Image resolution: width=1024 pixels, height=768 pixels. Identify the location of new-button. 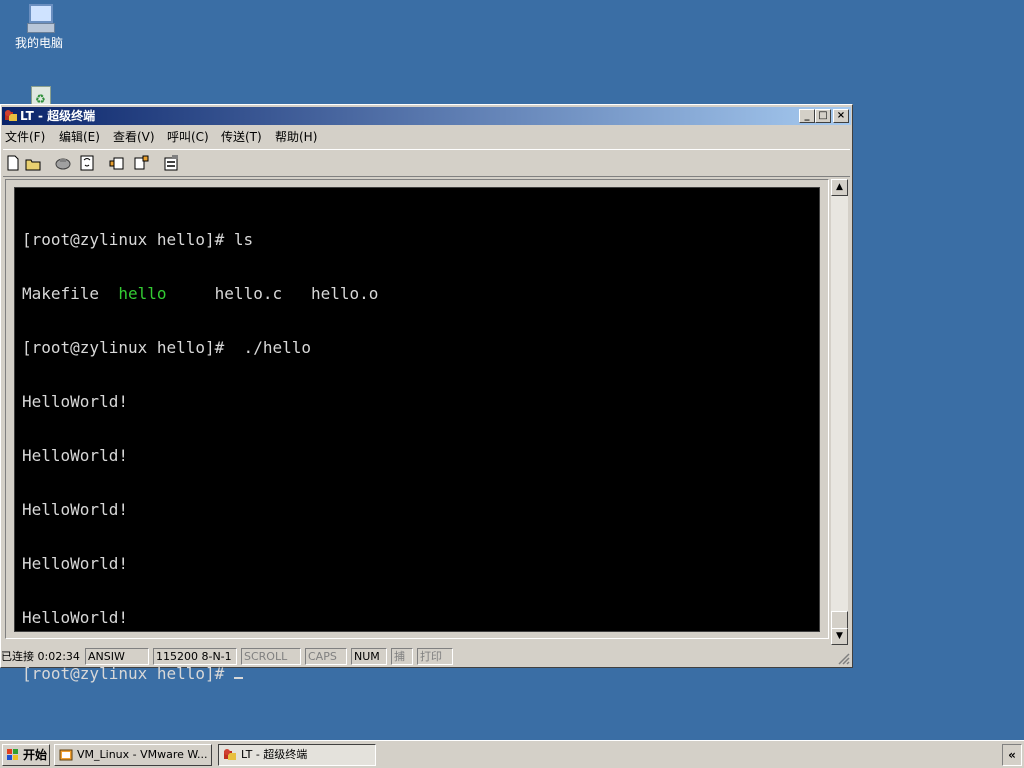
(13, 163).